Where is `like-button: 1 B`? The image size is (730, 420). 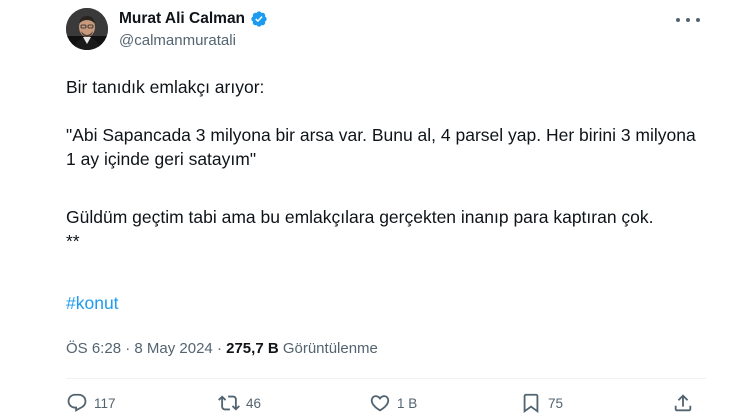
like-button: 1 B is located at coordinates (393, 403).